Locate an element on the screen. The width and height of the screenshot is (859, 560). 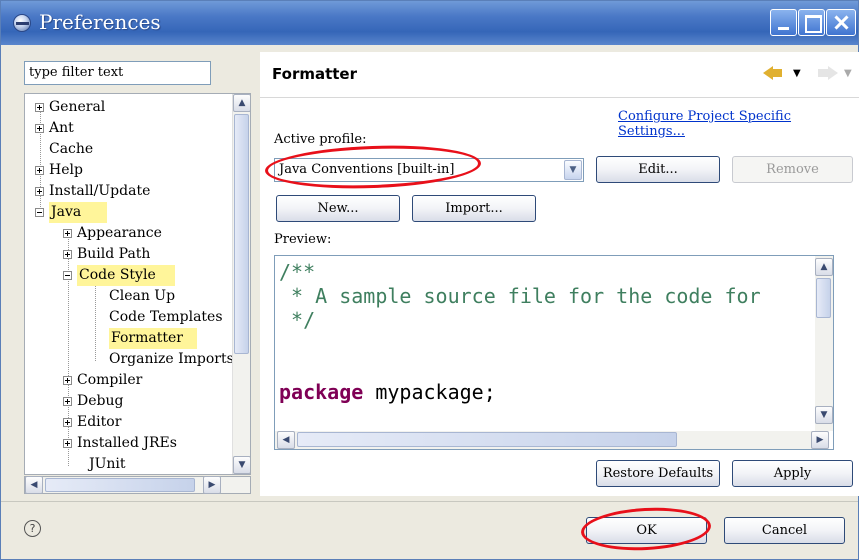
ok-button: OK is located at coordinates (646, 530).